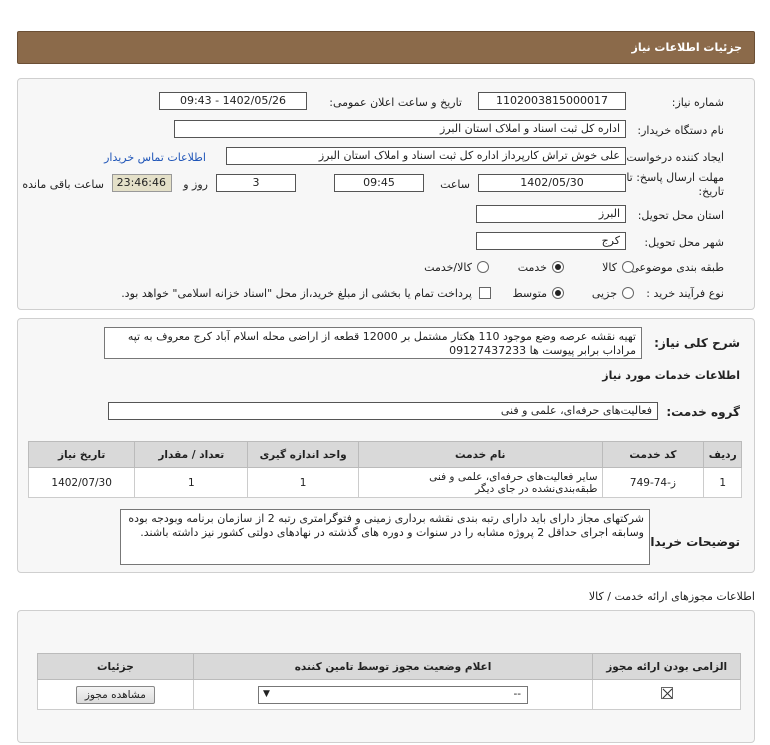 The width and height of the screenshot is (770, 745). I want to click on need-number-label: شماره نیاز:, so click(697, 102).